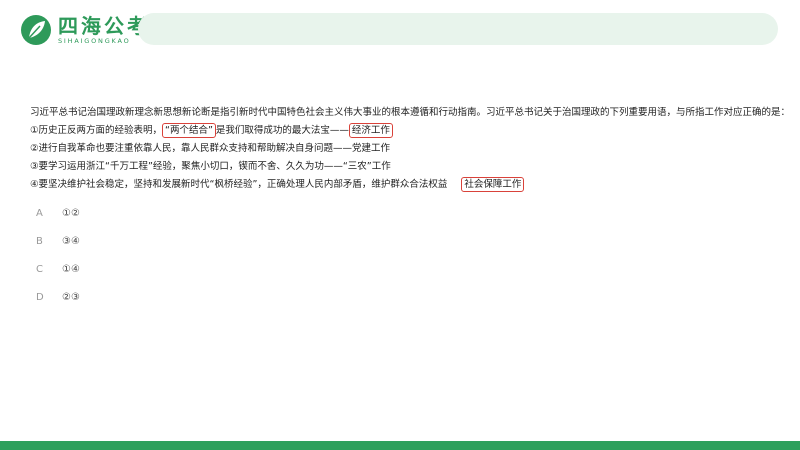  Describe the element at coordinates (58, 213) in the screenshot. I see `option-a: A ①②` at that location.